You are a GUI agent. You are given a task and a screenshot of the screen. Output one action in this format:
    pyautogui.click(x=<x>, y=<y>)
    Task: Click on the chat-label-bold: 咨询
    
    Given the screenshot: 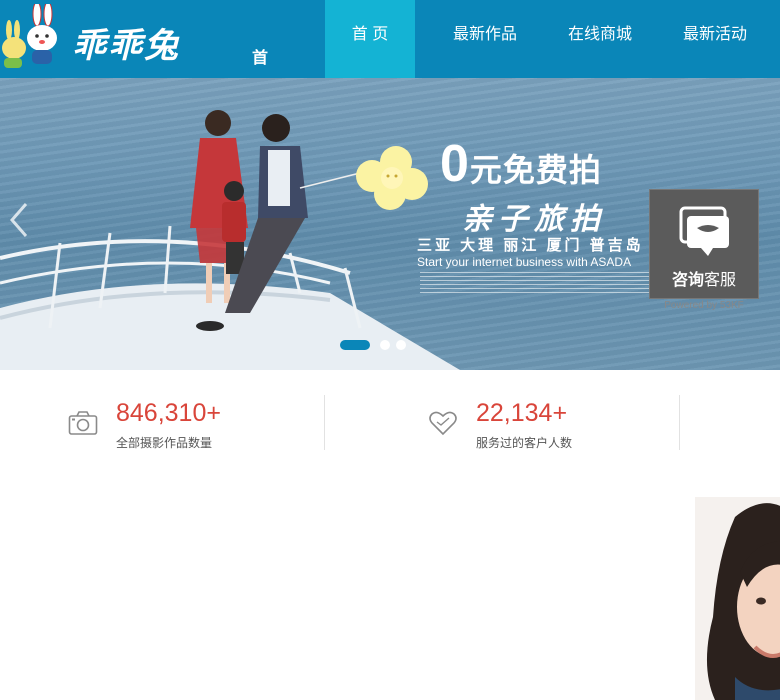 What is the action you would take?
    pyautogui.click(x=687, y=280)
    